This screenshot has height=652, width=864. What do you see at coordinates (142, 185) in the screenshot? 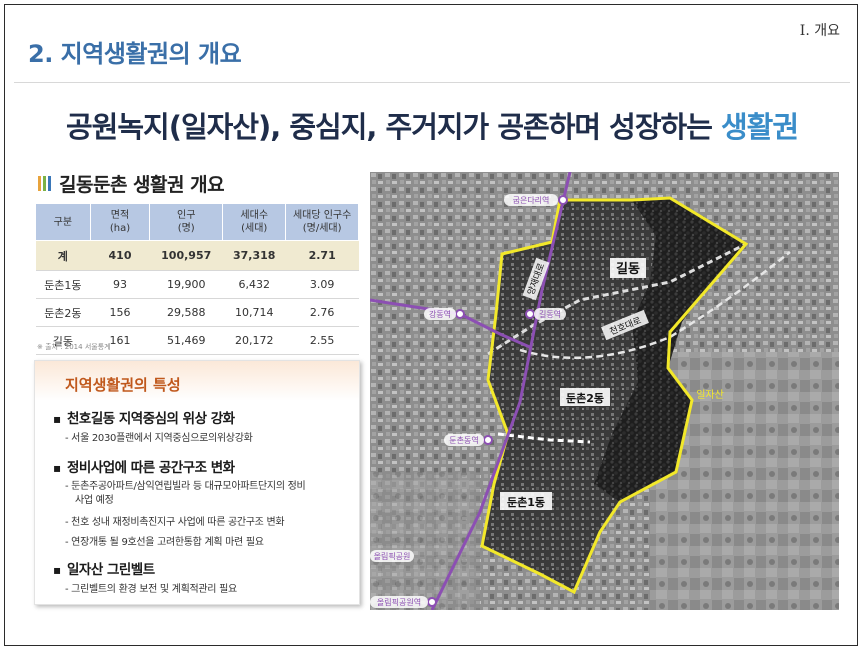
I see `overview-title: 길동둔촌 생활권 개요` at bounding box center [142, 185].